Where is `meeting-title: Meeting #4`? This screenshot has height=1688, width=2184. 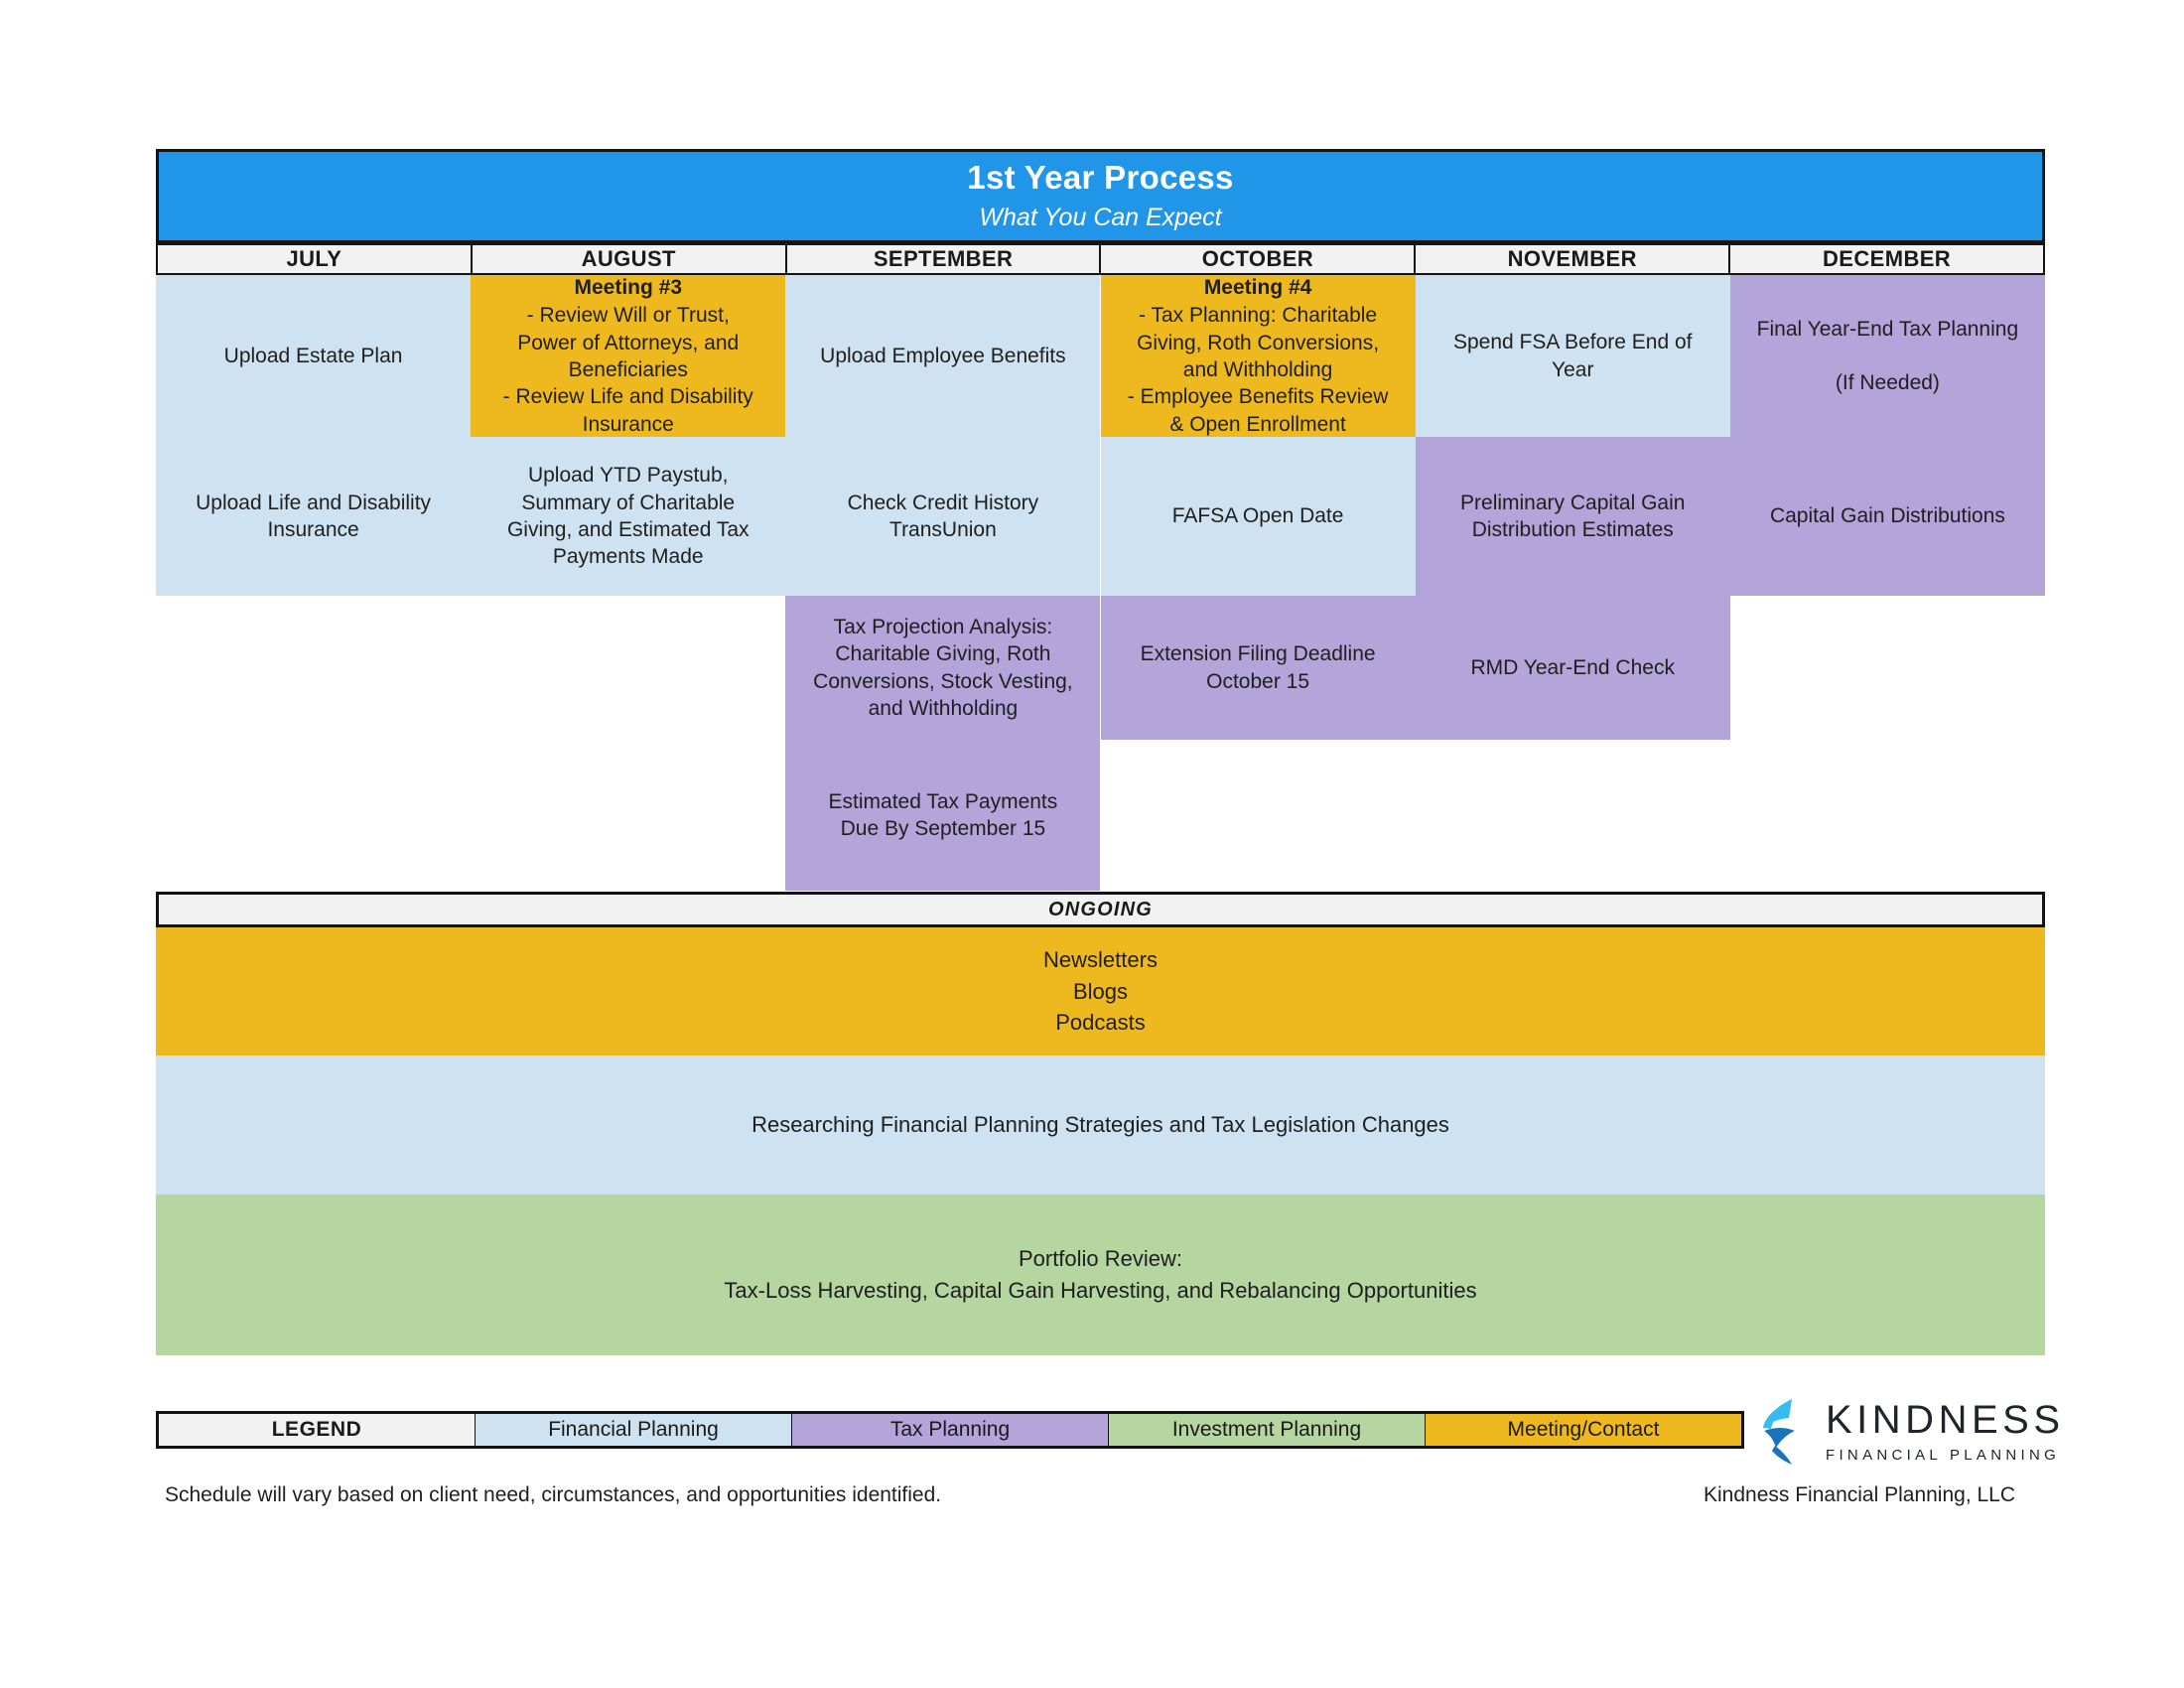 meeting-title: Meeting #4 is located at coordinates (1257, 288).